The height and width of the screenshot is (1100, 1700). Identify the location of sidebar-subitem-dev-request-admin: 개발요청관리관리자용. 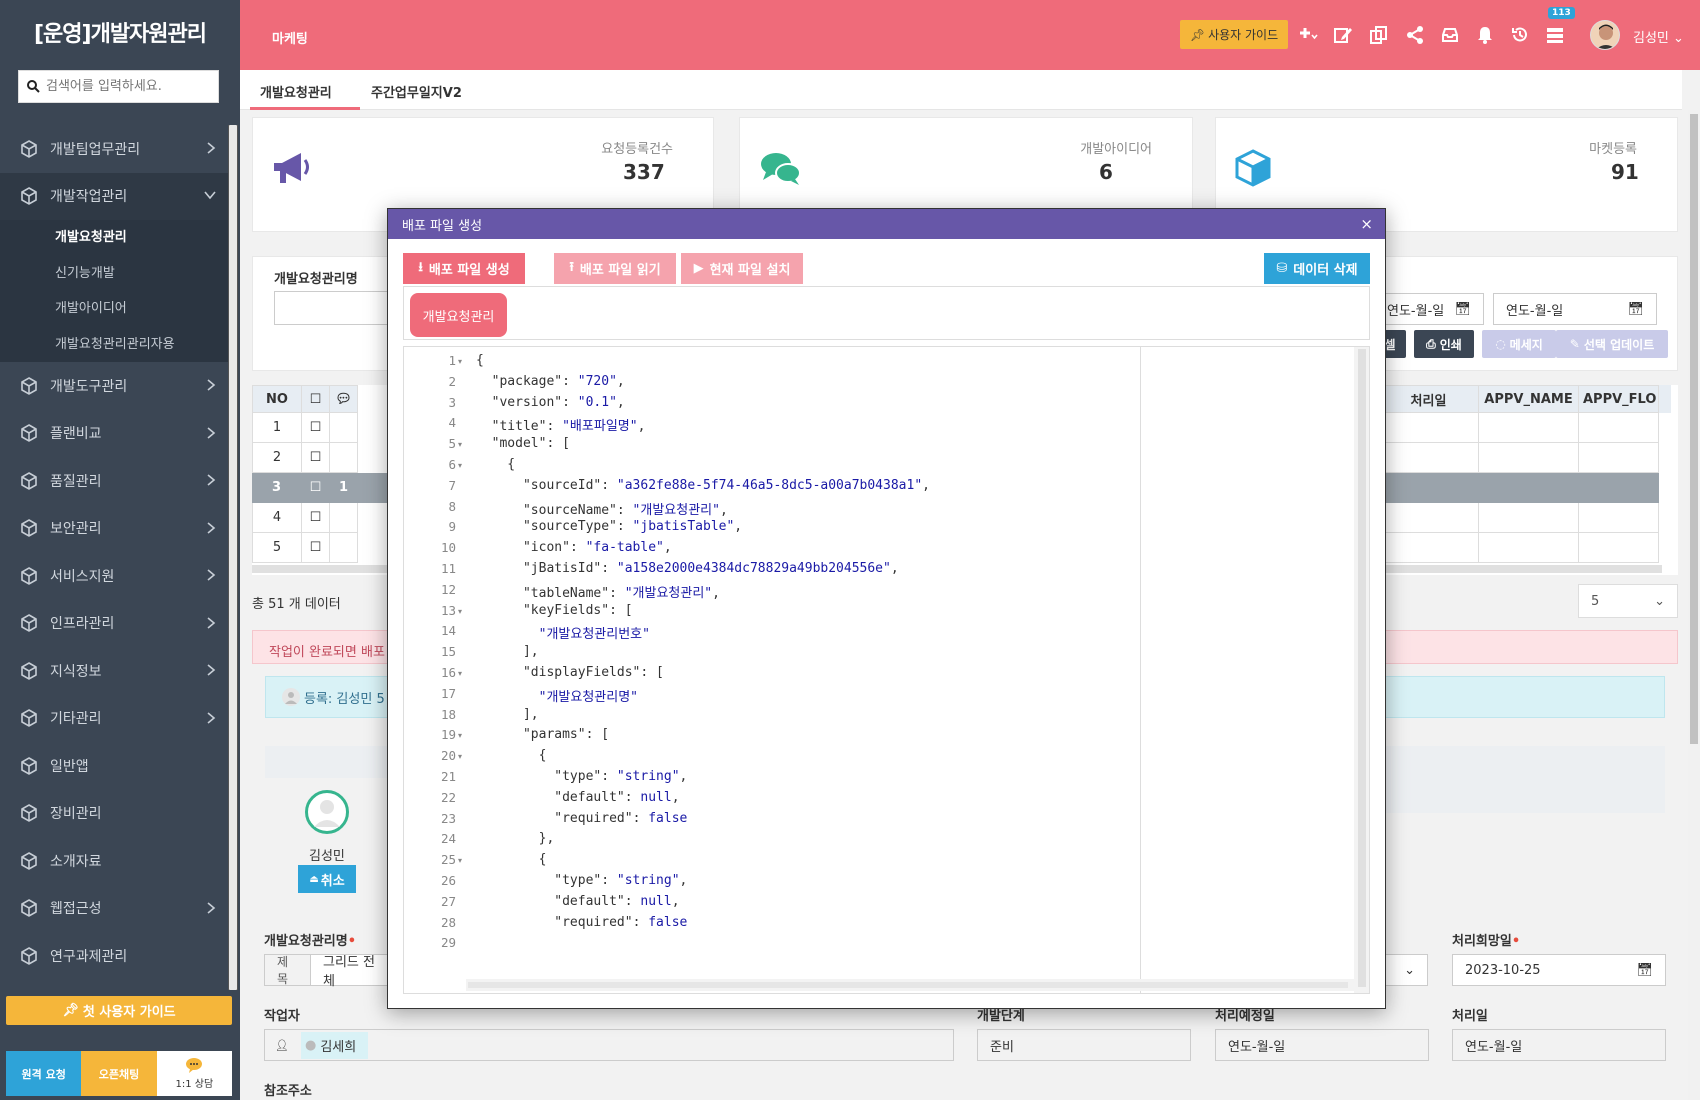
(114, 345).